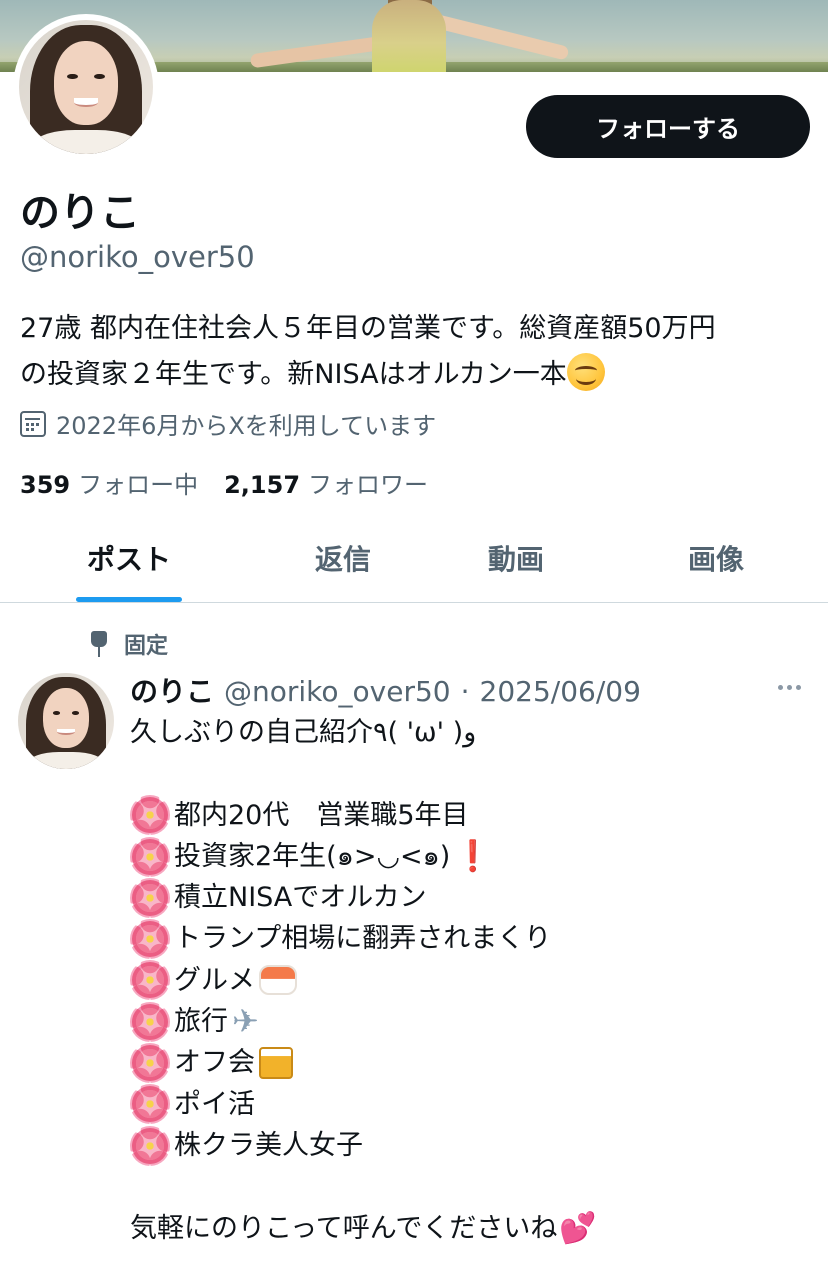 This screenshot has height=1285, width=828. Describe the element at coordinates (668, 126) in the screenshot. I see `follow-button: フォローする` at that location.